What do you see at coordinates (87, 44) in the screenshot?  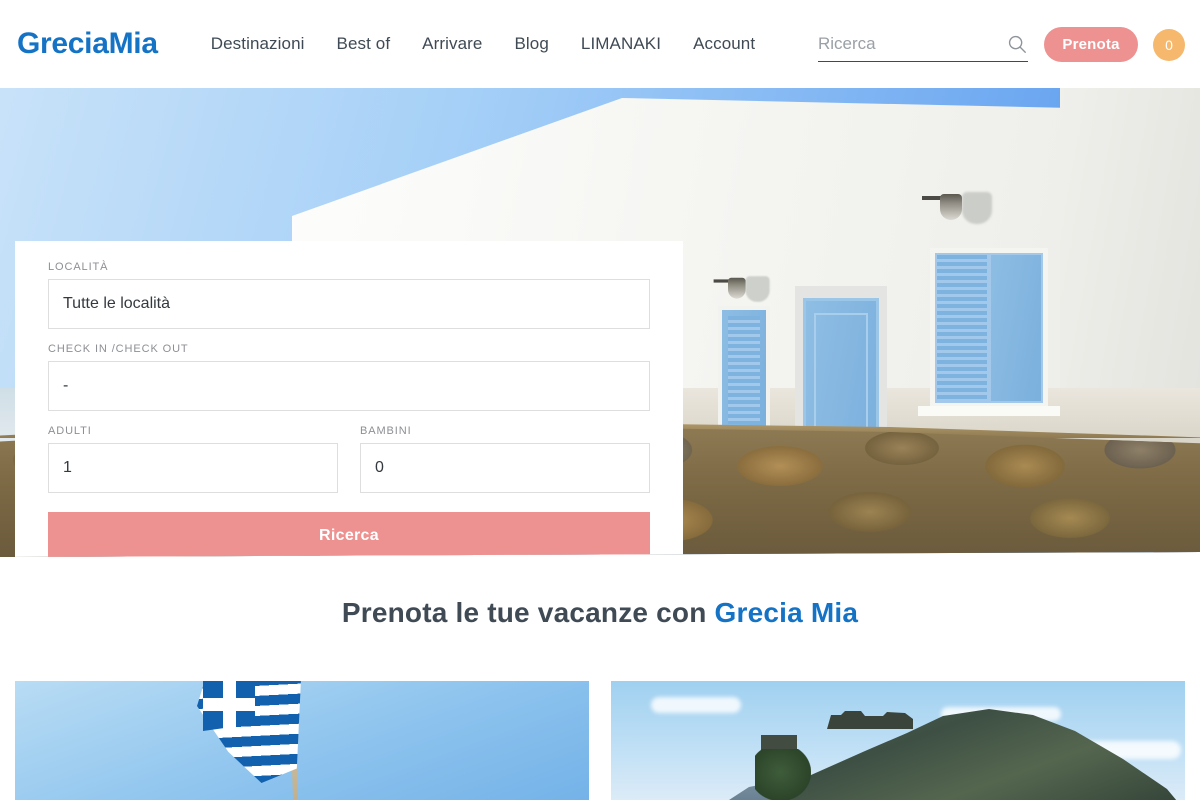 I see `site-logo: GreciaMia` at bounding box center [87, 44].